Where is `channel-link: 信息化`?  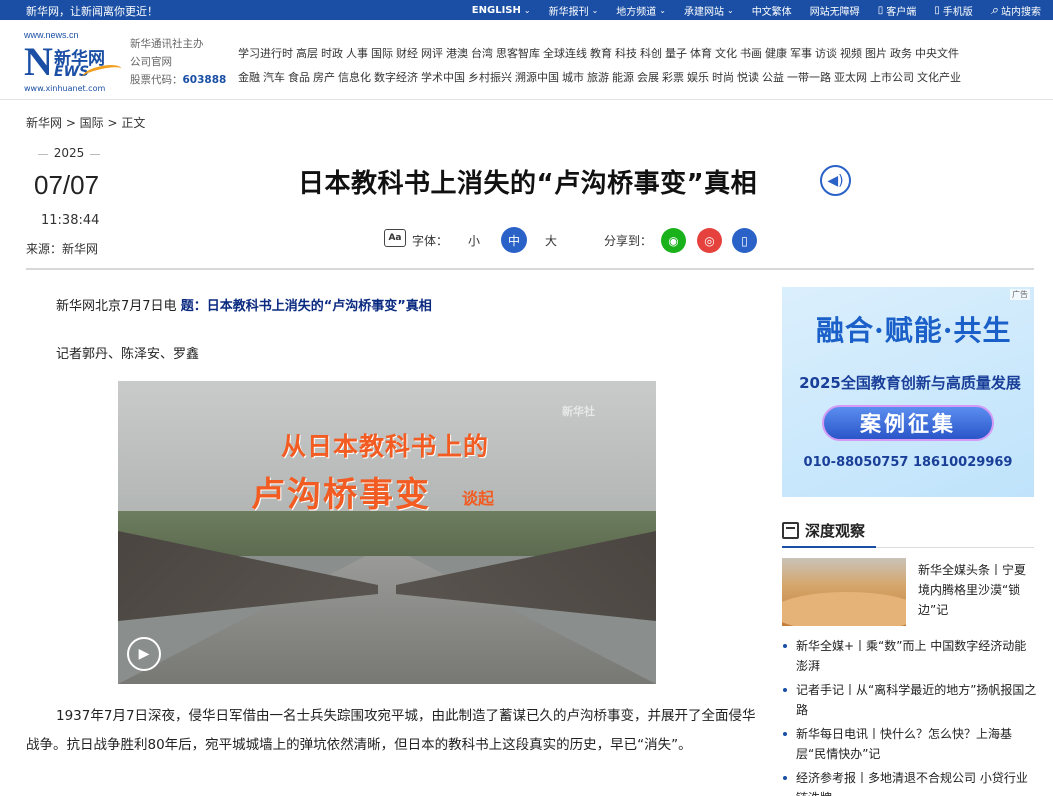 channel-link: 信息化 is located at coordinates (354, 78).